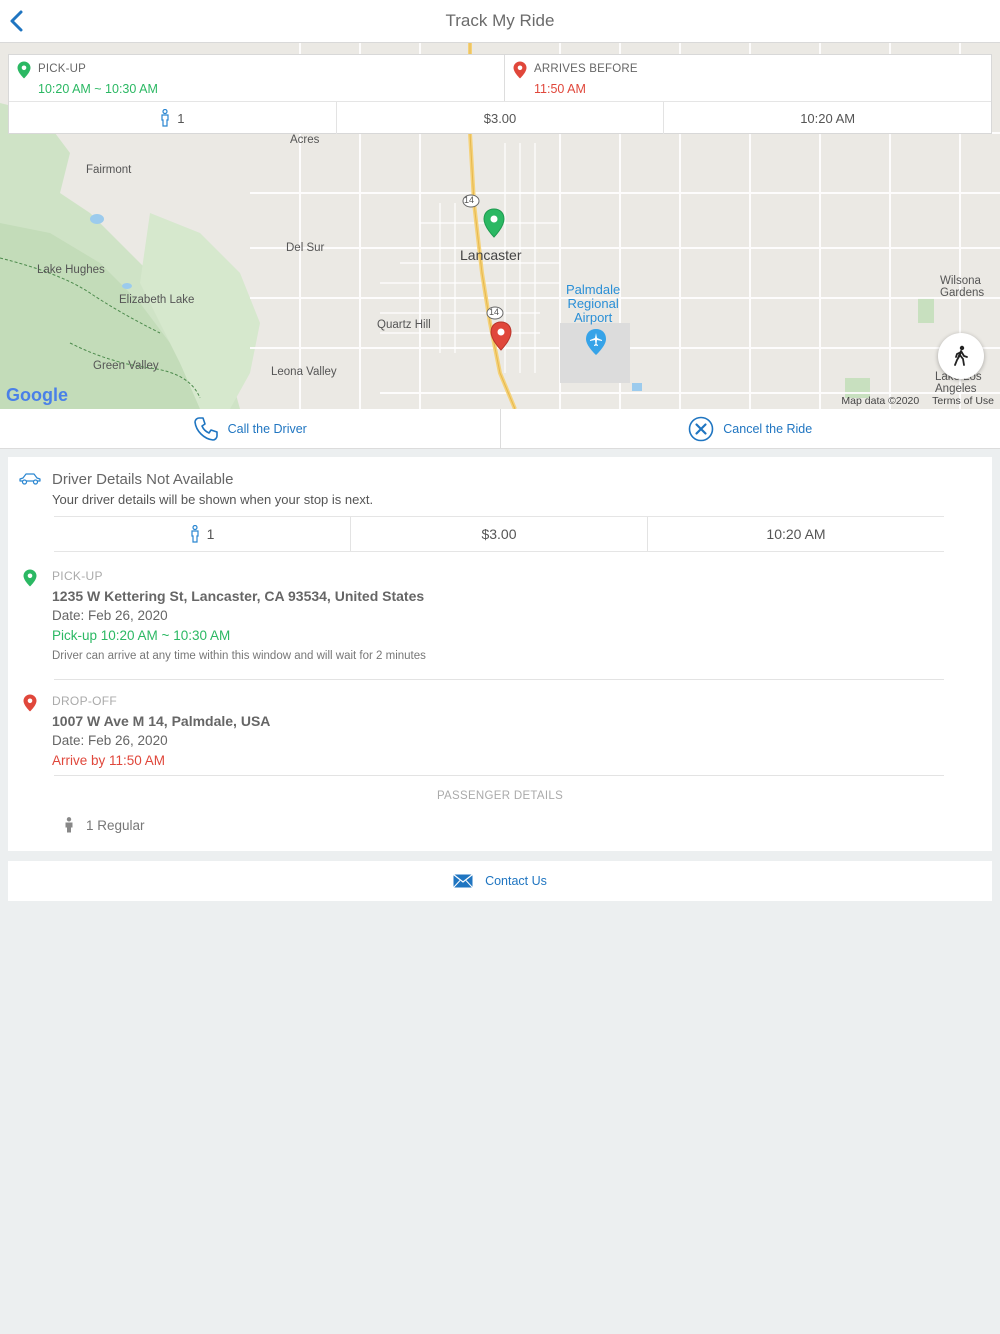 The height and width of the screenshot is (1334, 1000). Describe the element at coordinates (126, 366) in the screenshot. I see `map-label-green-valley: Green Valley` at that location.